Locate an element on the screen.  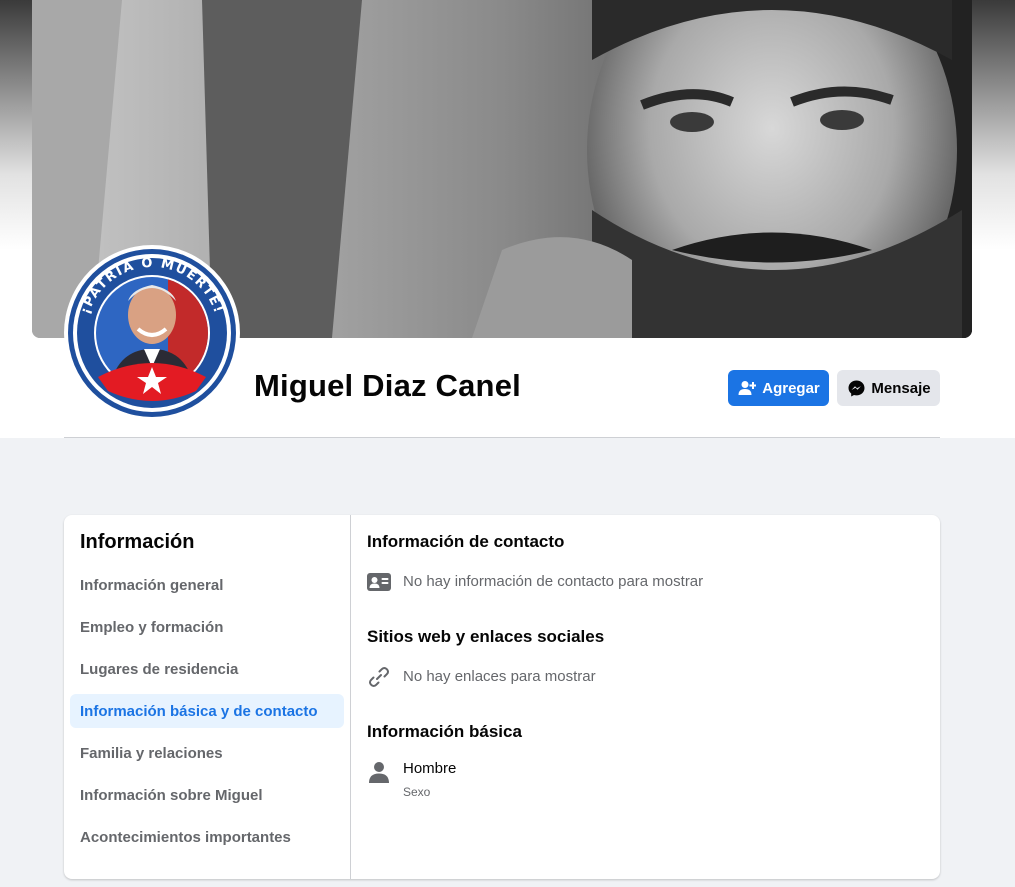
header-divider is located at coordinates (502, 437).